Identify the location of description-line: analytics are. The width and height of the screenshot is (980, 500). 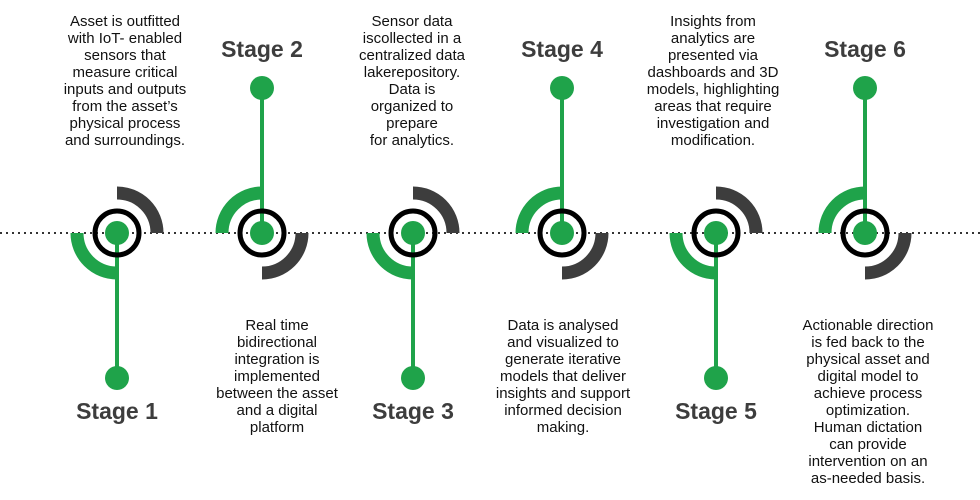
(713, 38).